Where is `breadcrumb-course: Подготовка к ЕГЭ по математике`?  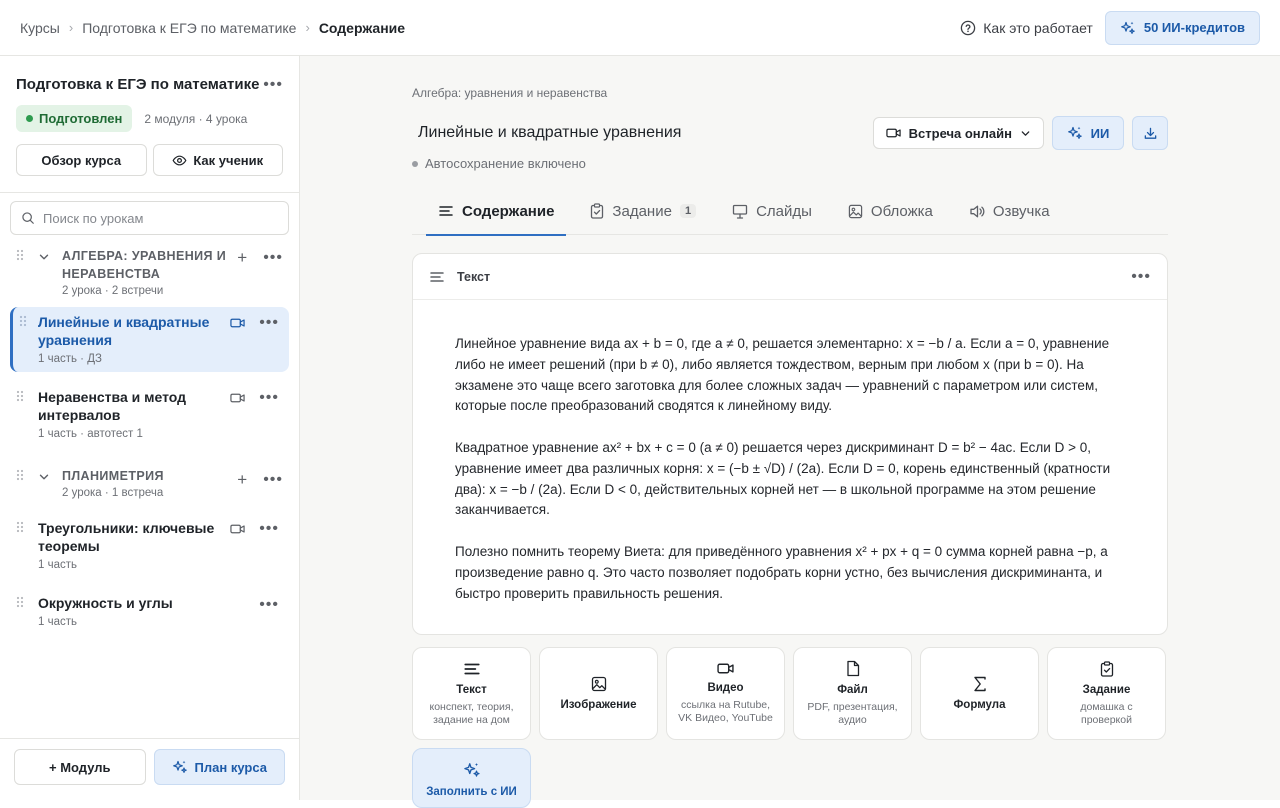
breadcrumb-course: Подготовка к ЕГЭ по математике is located at coordinates (189, 28).